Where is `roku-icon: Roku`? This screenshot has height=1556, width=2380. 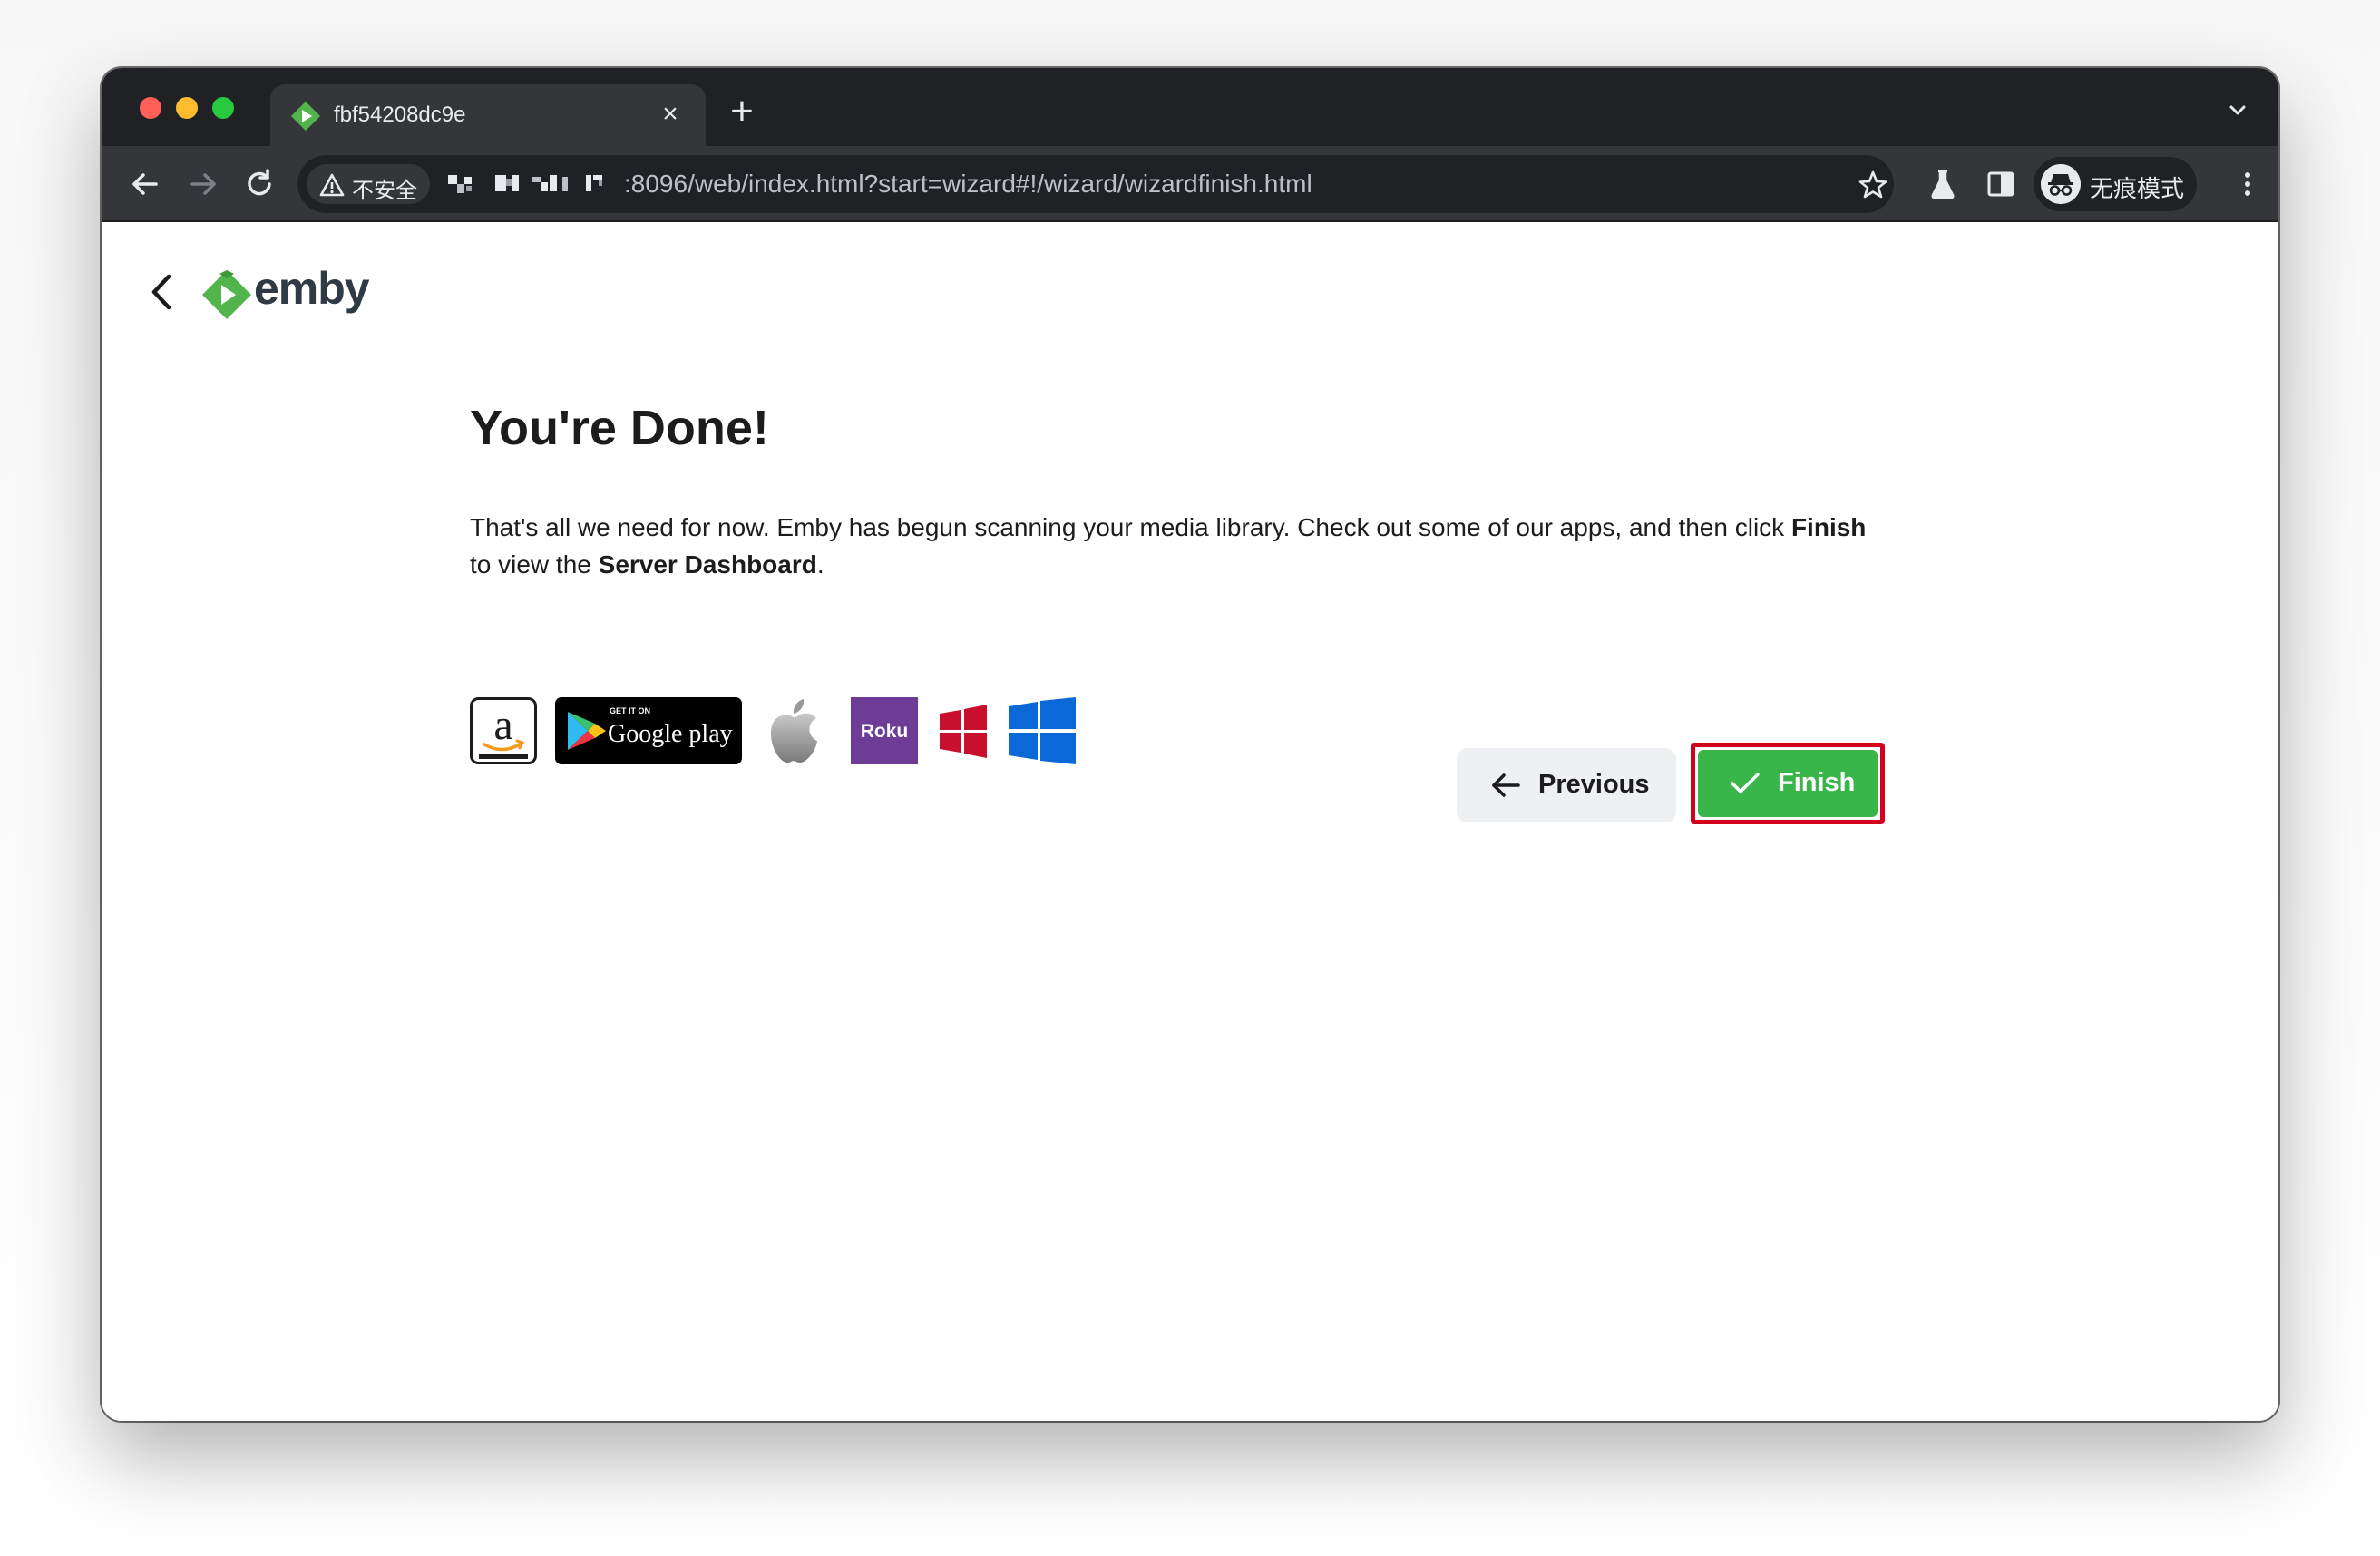 roku-icon: Roku is located at coordinates (884, 730).